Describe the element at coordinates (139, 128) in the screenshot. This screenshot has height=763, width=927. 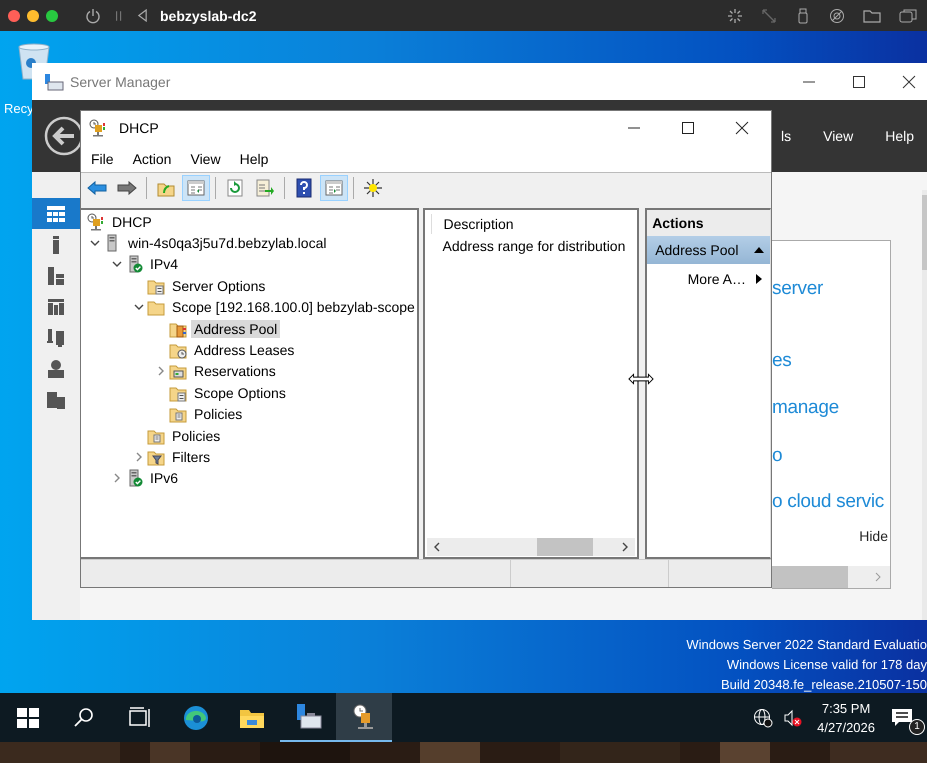
I see `window-title: DHCP` at that location.